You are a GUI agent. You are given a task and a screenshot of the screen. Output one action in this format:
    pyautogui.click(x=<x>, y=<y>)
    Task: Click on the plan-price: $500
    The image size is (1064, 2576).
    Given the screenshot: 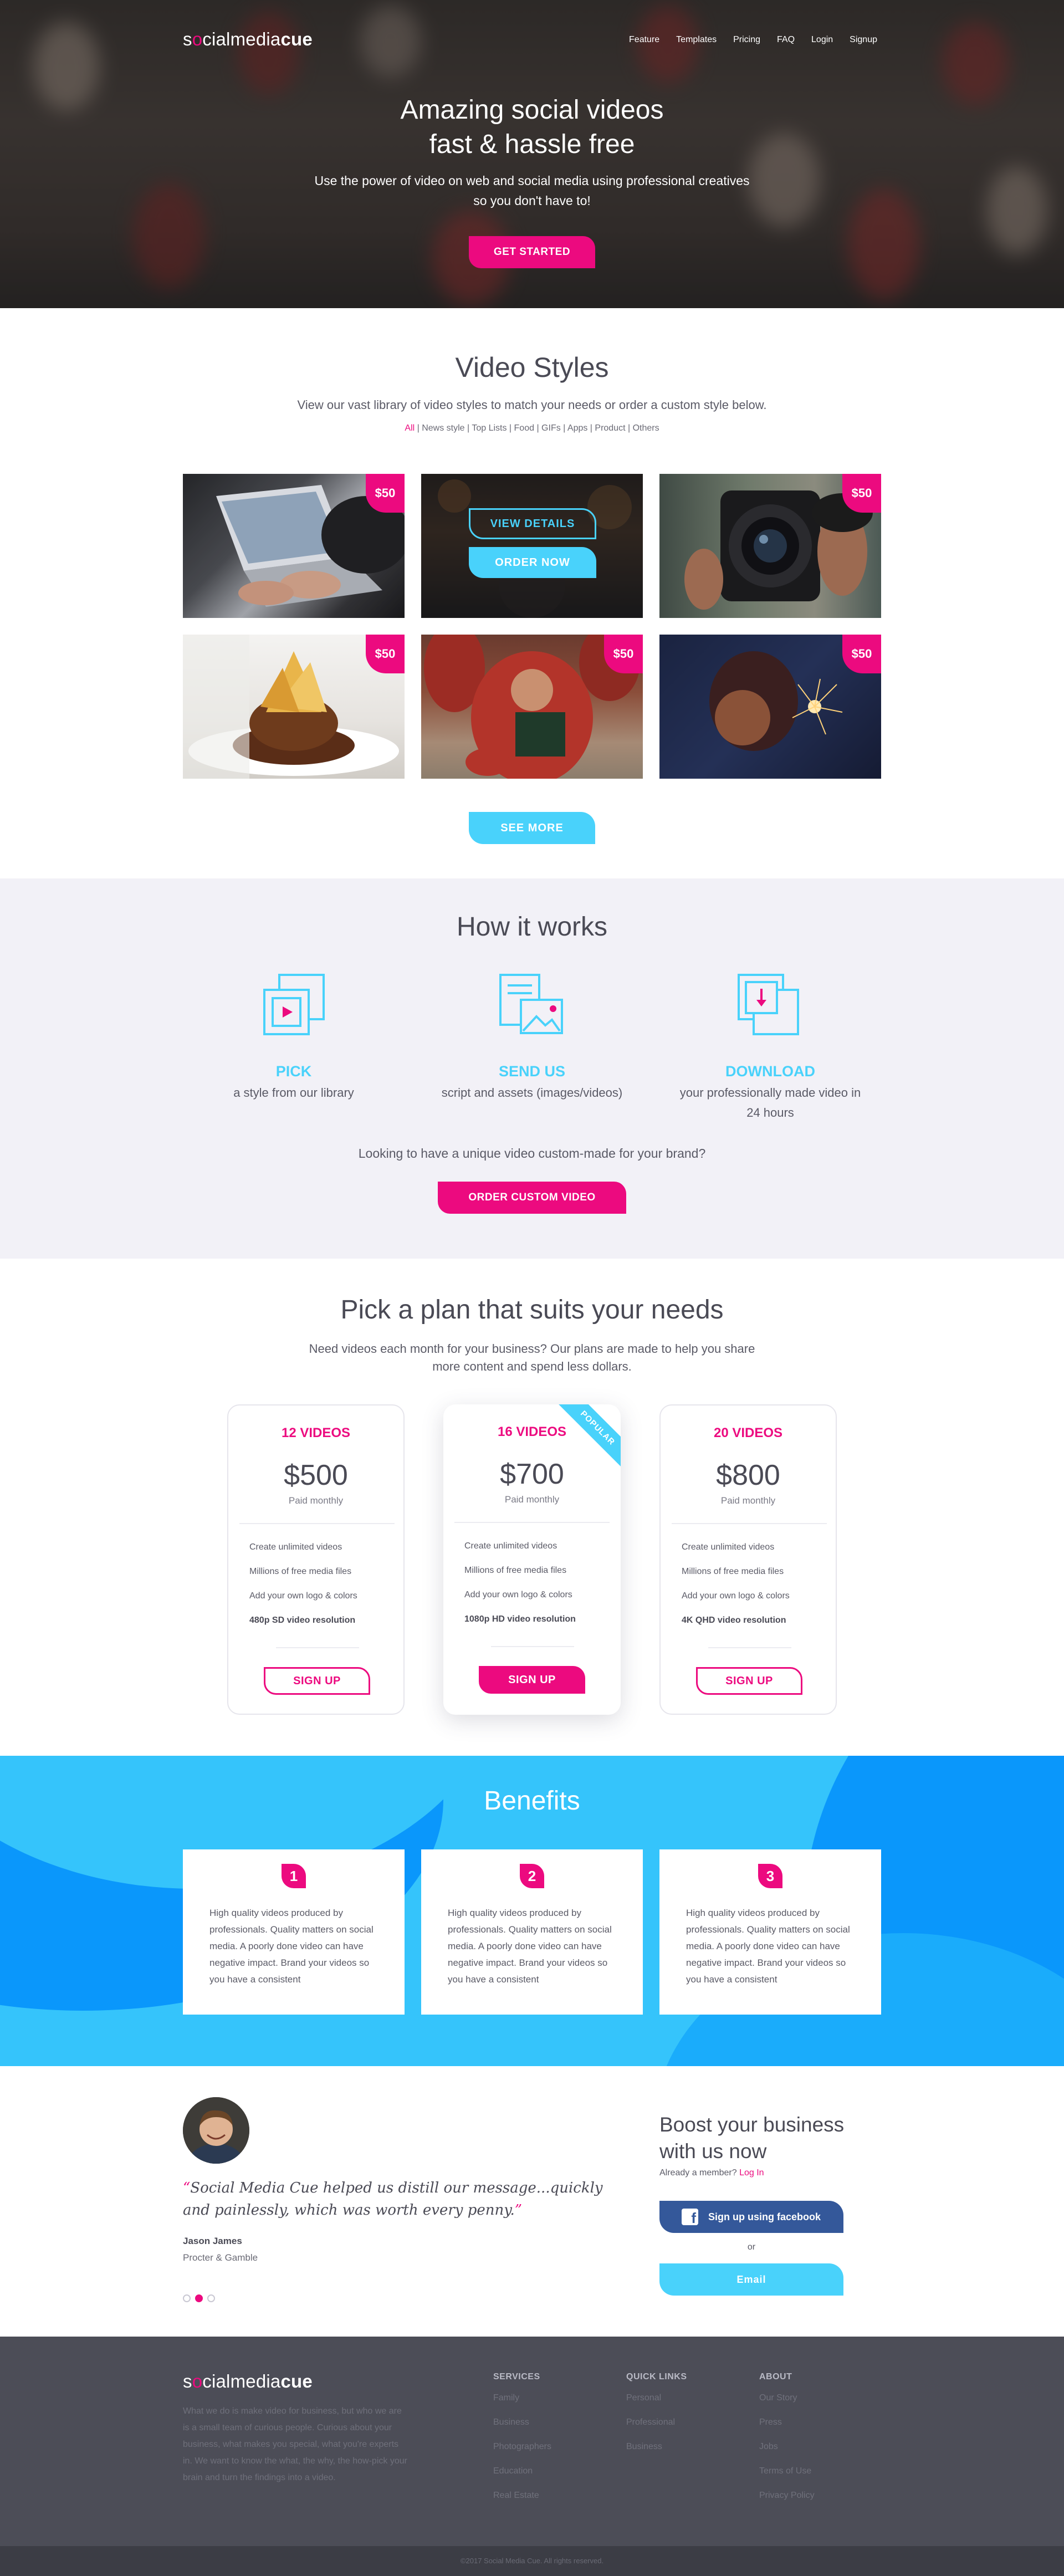 What is the action you would take?
    pyautogui.click(x=316, y=1475)
    